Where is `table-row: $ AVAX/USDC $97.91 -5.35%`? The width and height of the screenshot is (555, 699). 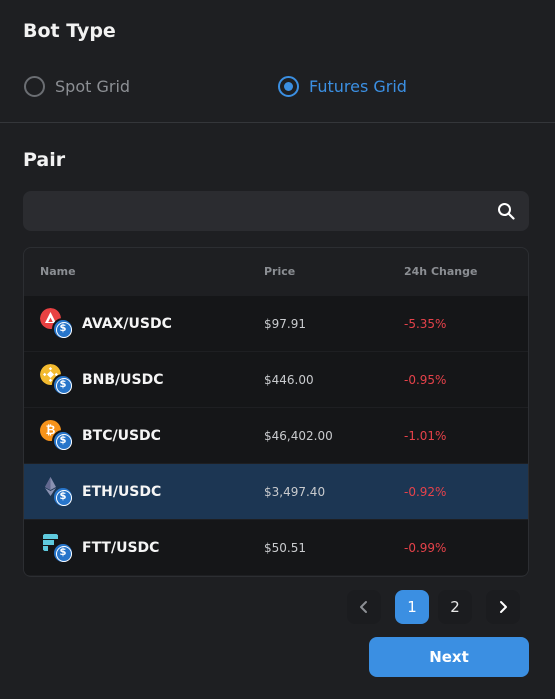 table-row: $ AVAX/USDC $97.91 -5.35% is located at coordinates (276, 323).